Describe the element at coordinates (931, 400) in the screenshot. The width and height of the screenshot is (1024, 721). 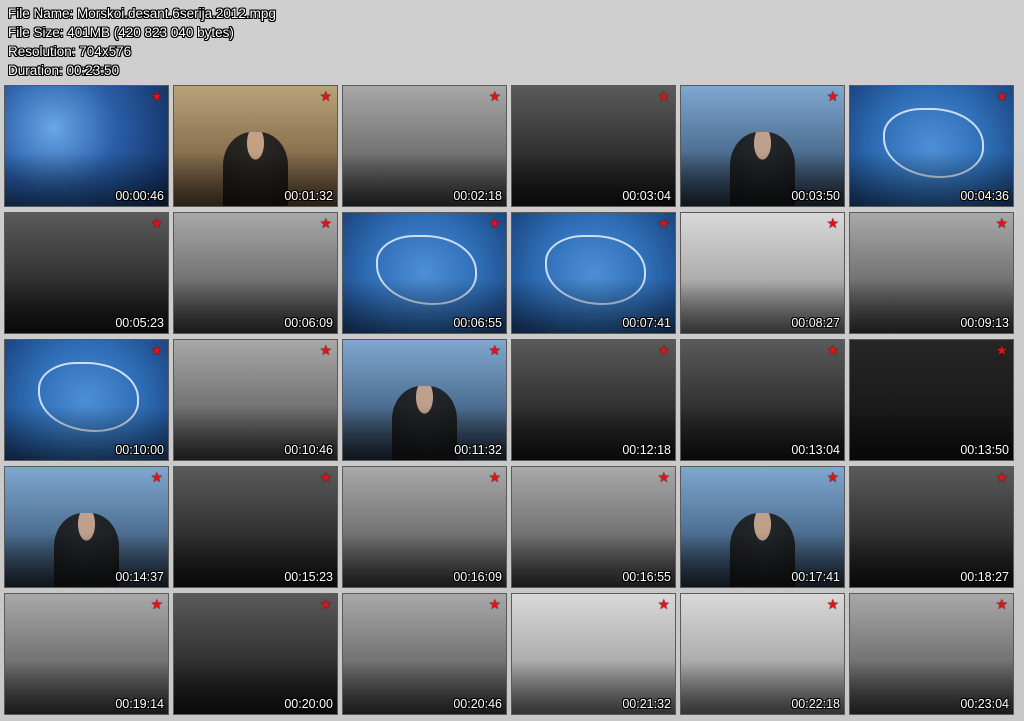
I see `thumbnail: ★ 00:13:50` at that location.